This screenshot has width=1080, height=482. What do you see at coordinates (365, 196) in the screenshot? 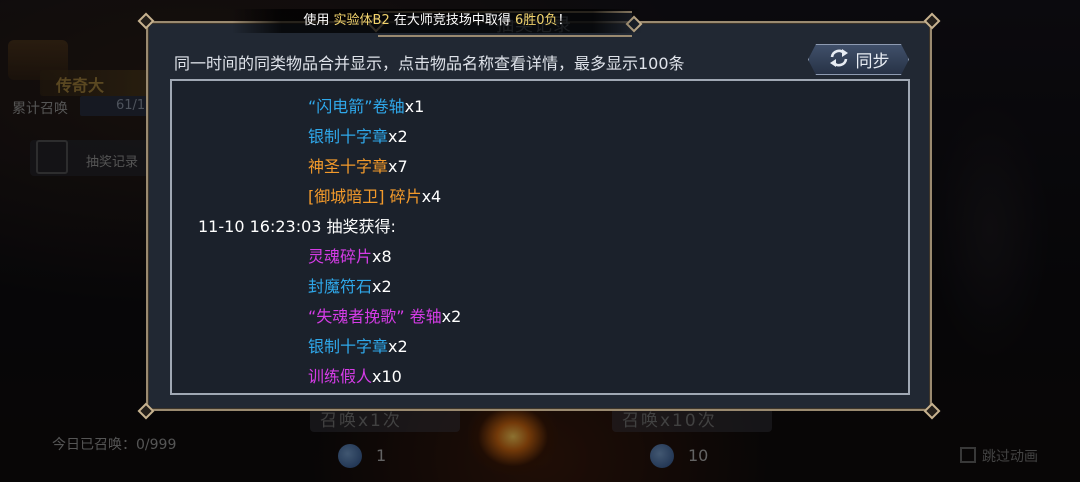
I see `item-name-link: [御城暗卫] 碎片` at bounding box center [365, 196].